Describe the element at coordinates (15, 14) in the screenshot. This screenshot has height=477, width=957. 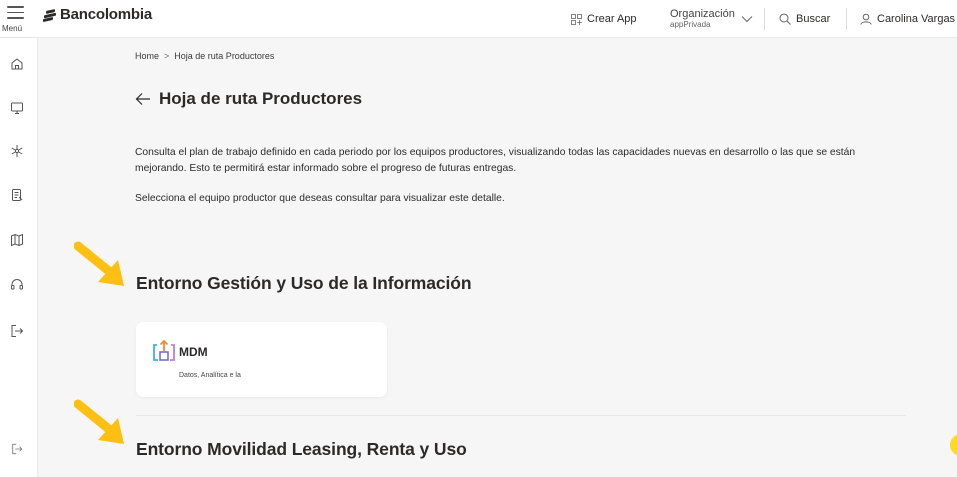
I see `menu-icon` at that location.